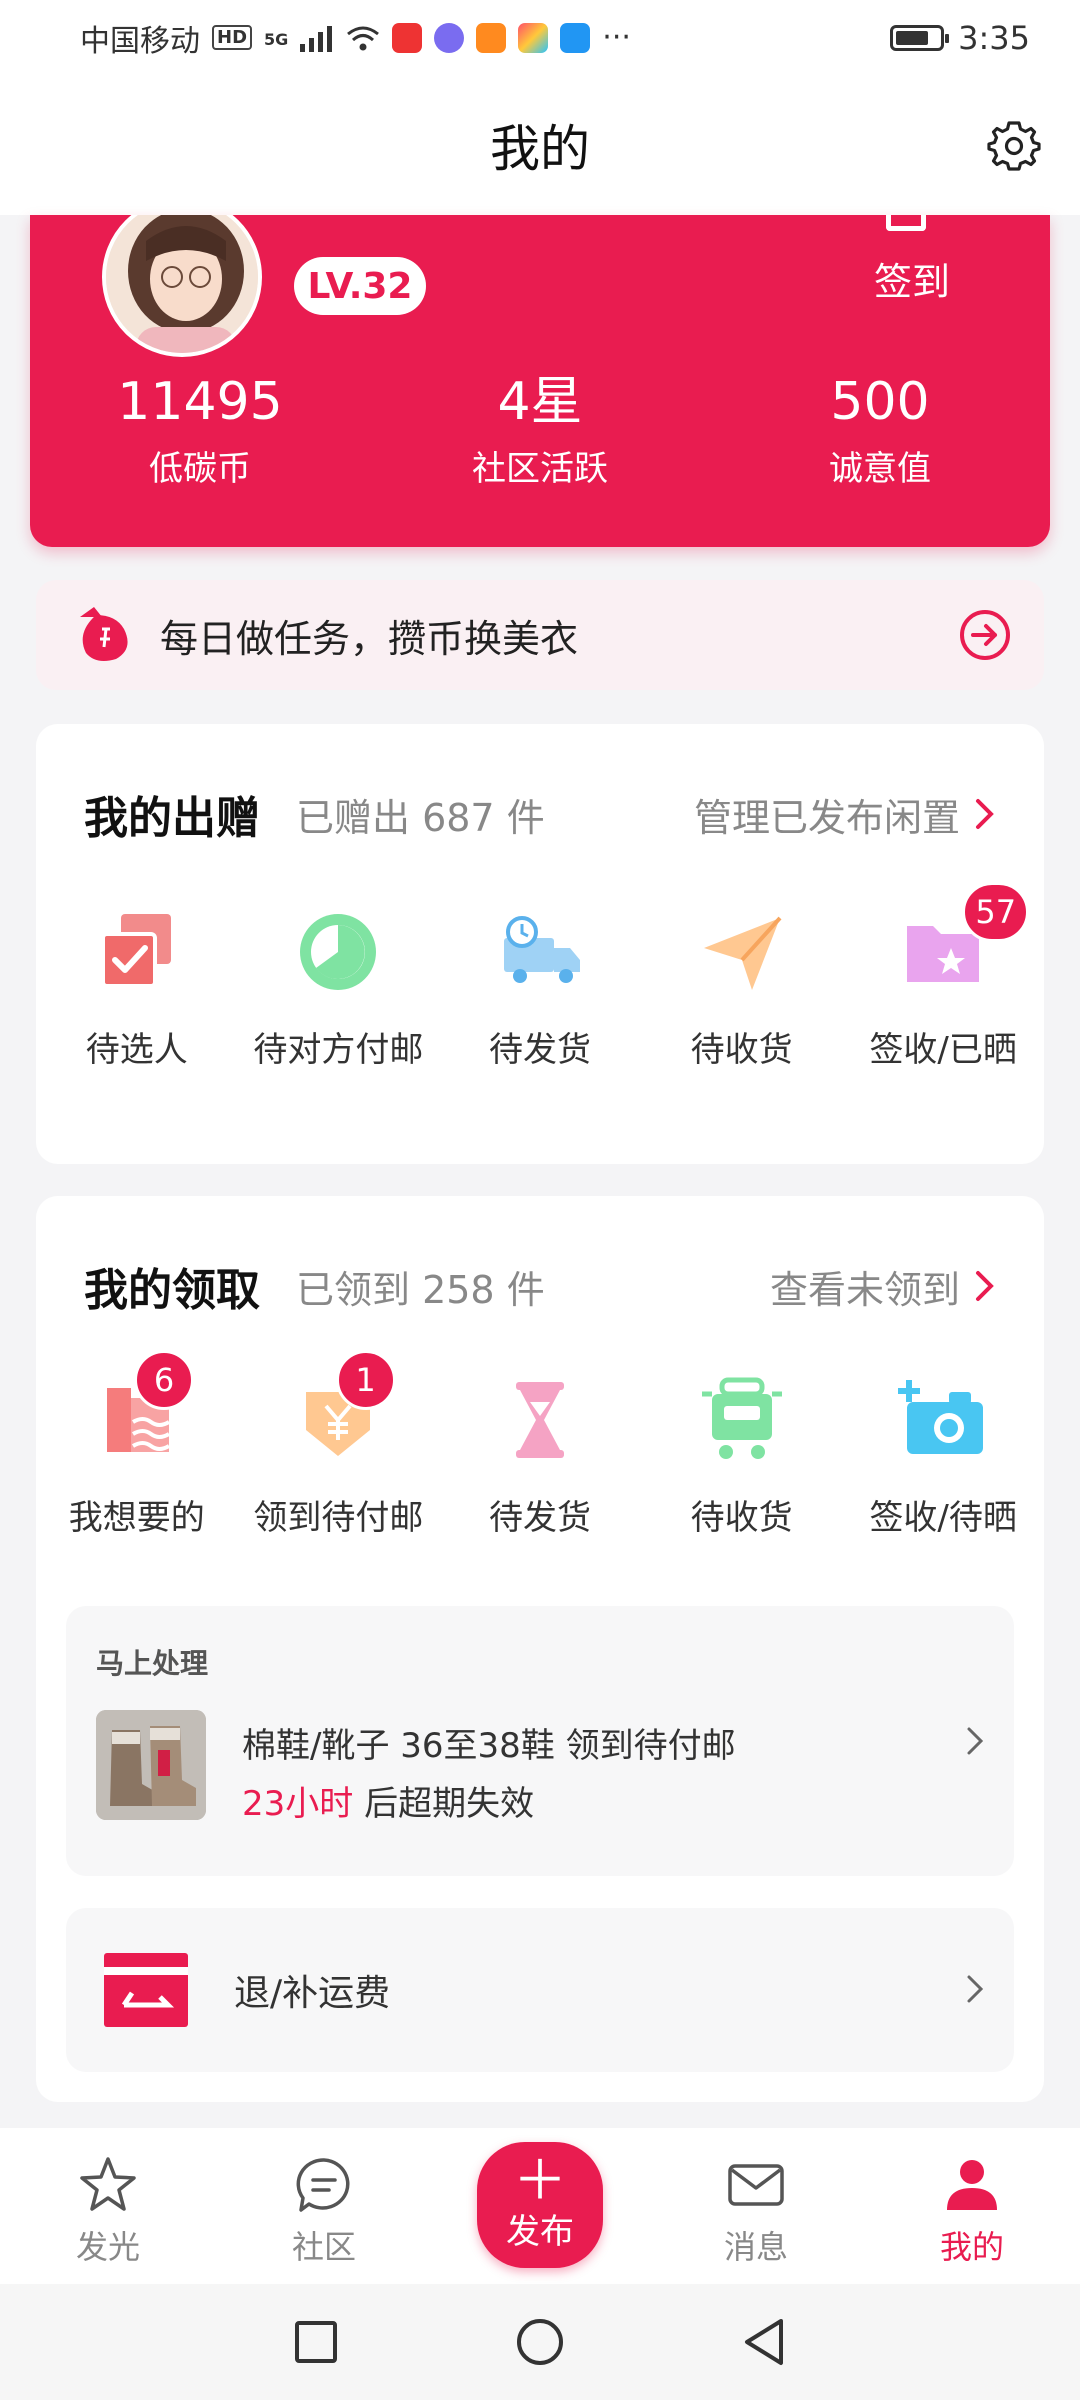 The width and height of the screenshot is (1080, 2400). Describe the element at coordinates (360, 286) in the screenshot. I see `level-badge: LV.32` at that location.